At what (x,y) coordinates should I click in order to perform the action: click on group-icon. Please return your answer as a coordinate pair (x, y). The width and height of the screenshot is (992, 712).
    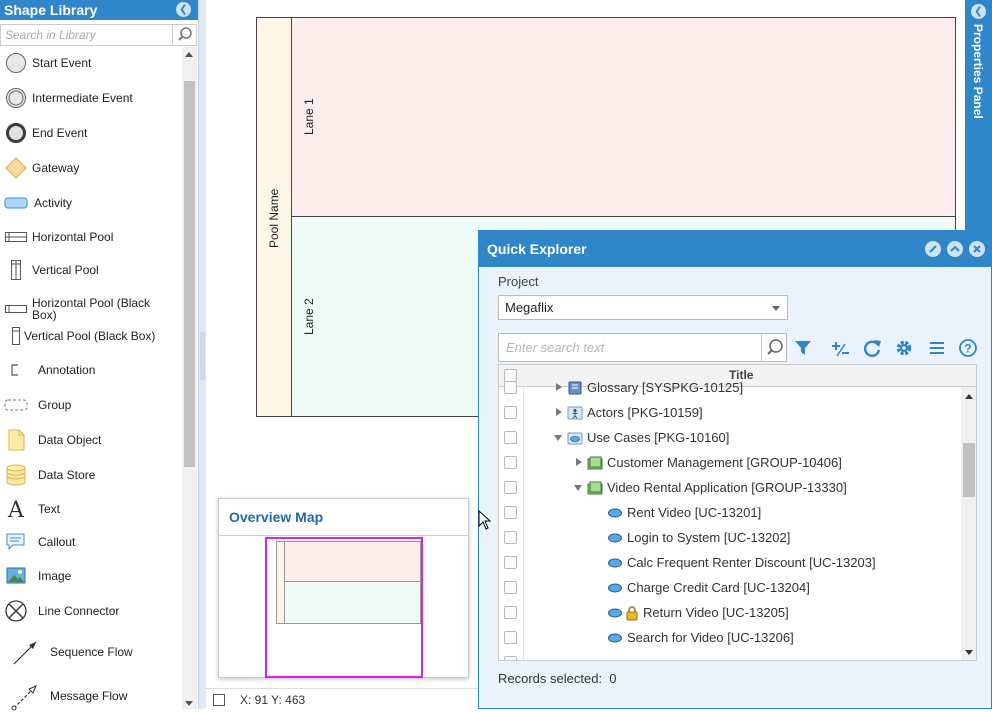
    Looking at the image, I should click on (16, 405).